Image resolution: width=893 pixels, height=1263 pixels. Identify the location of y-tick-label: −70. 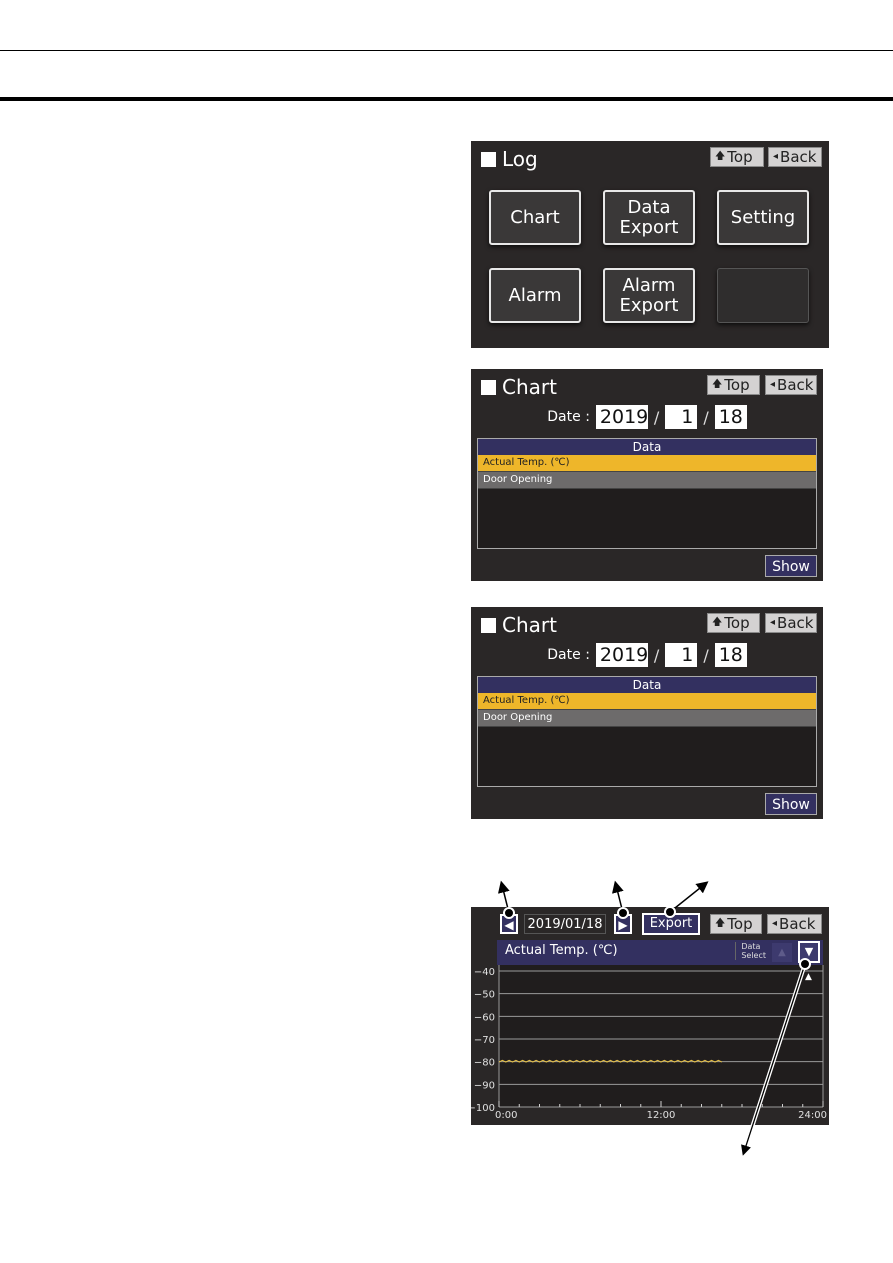
(484, 1040).